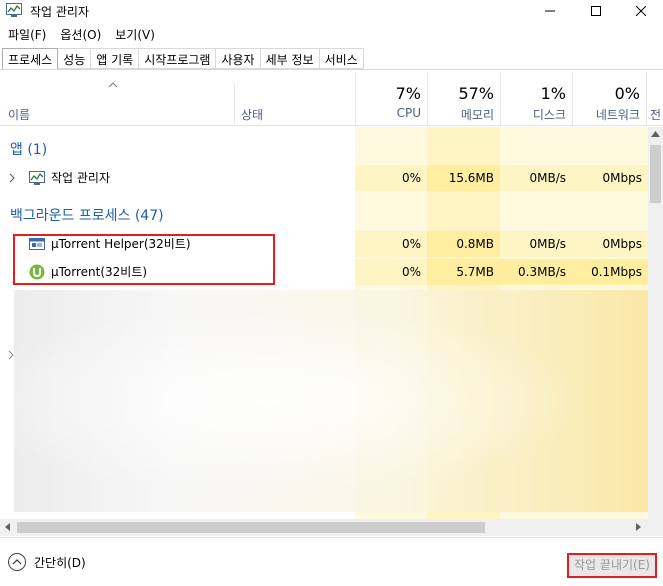 The height and width of the screenshot is (586, 663). I want to click on maximize-button, so click(596, 11).